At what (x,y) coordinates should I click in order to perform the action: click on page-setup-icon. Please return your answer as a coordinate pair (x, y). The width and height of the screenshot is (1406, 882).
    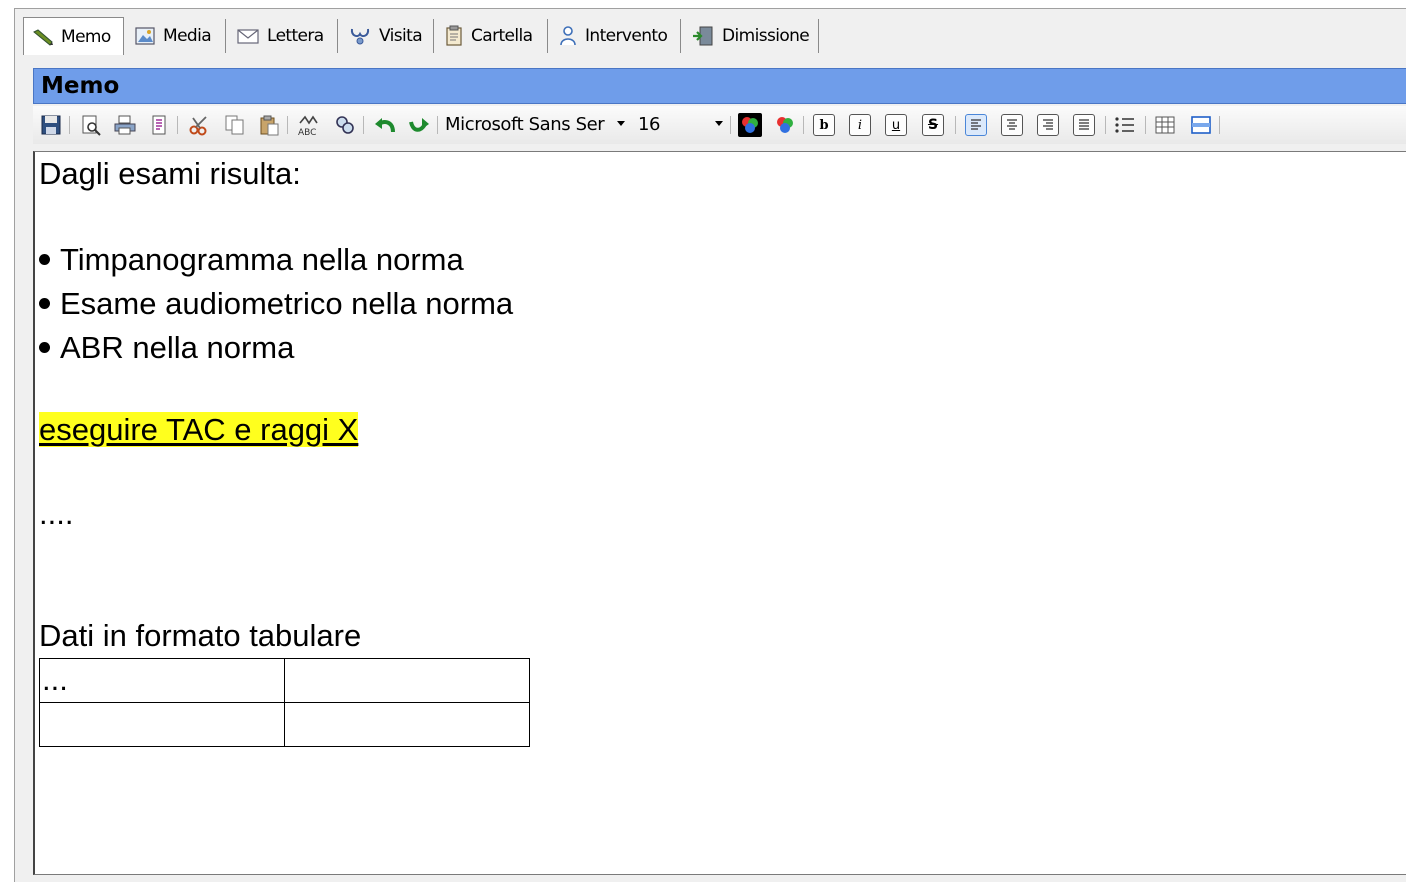
    Looking at the image, I should click on (159, 125).